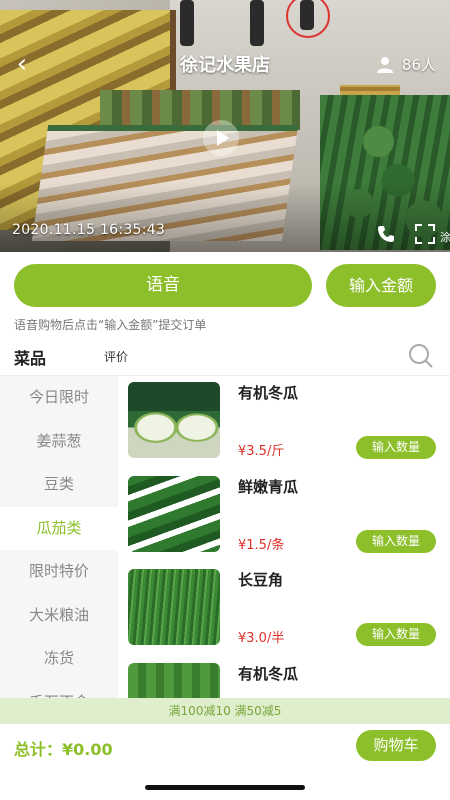  Describe the element at coordinates (225, 787) in the screenshot. I see `home-indicator` at that location.